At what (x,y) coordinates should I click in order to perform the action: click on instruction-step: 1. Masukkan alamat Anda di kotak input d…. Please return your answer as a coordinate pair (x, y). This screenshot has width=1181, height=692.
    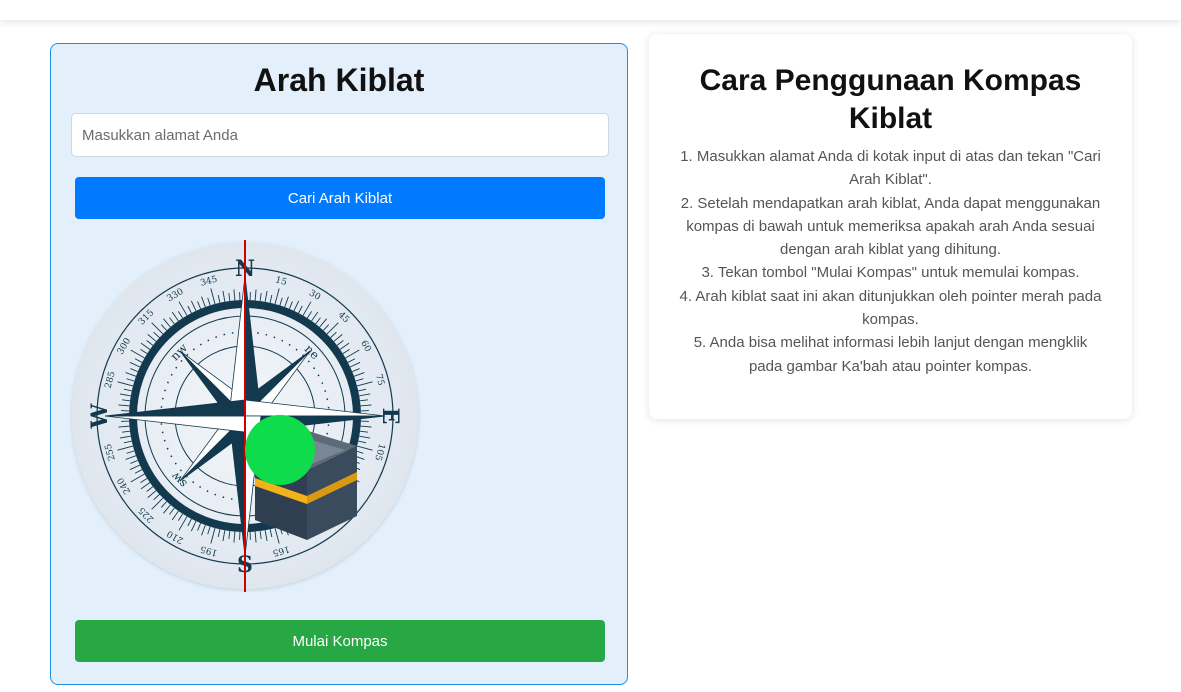
    Looking at the image, I should click on (890, 168).